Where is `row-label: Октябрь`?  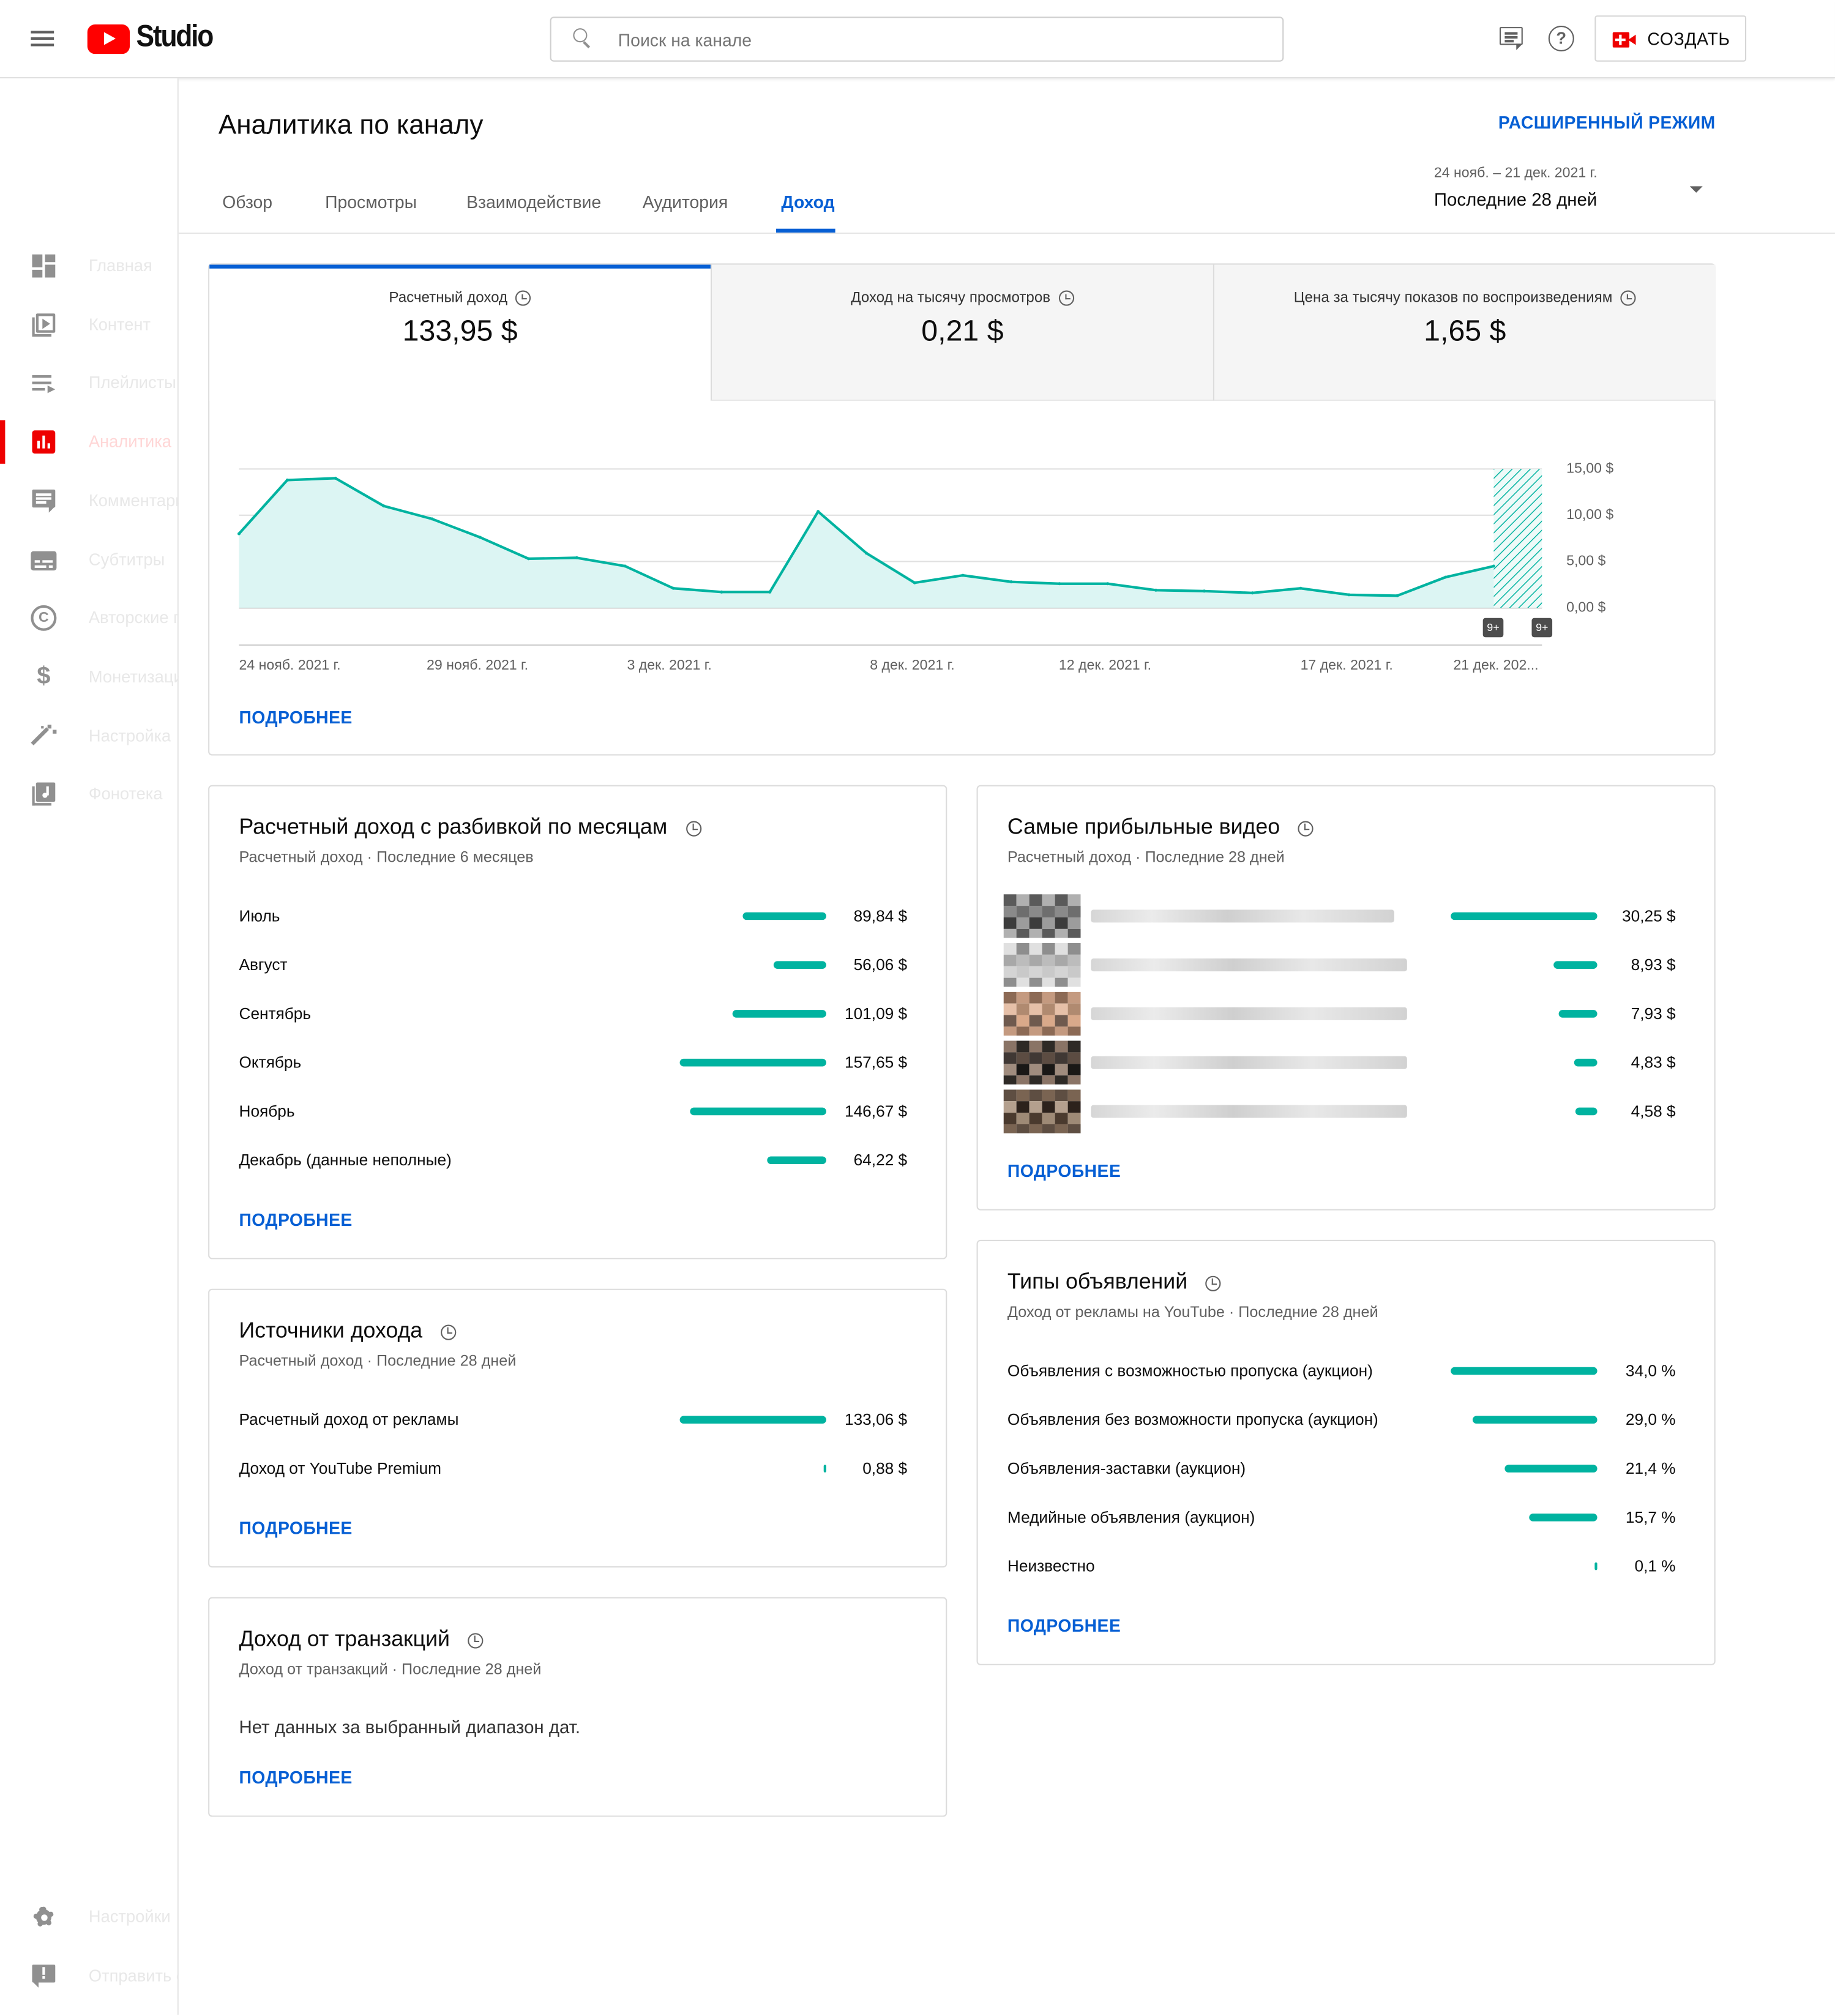 row-label: Октябрь is located at coordinates (270, 1062).